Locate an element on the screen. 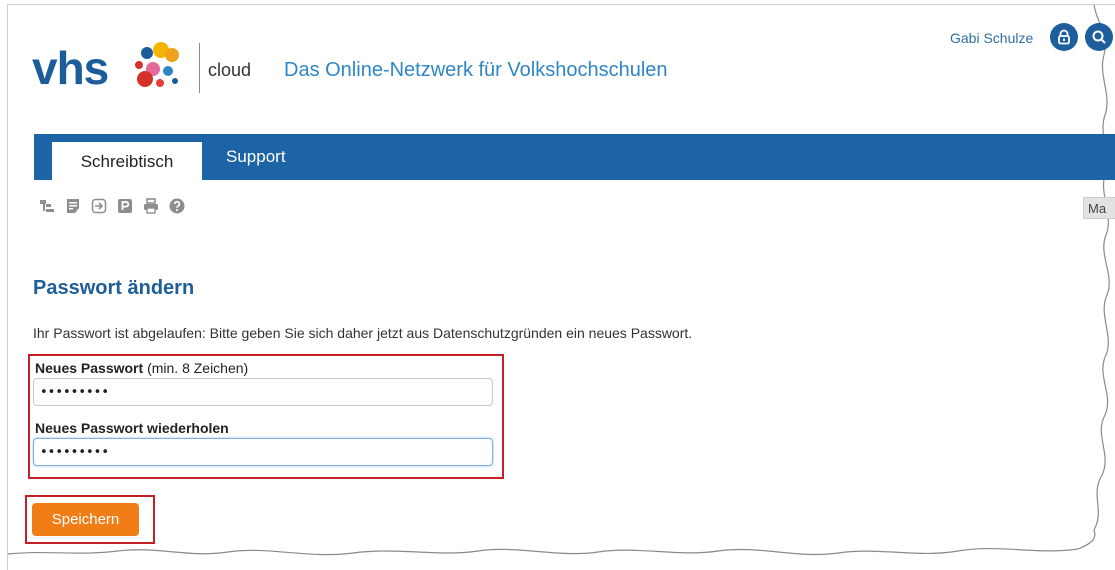  tab-support: Support is located at coordinates (256, 157).